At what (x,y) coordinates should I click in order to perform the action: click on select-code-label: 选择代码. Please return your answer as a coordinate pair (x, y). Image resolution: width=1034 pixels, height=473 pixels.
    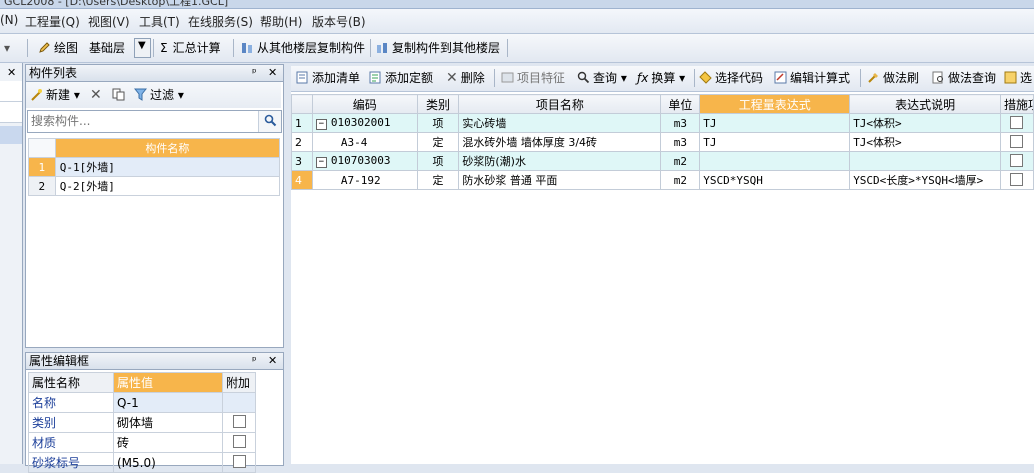
    Looking at the image, I should click on (739, 78).